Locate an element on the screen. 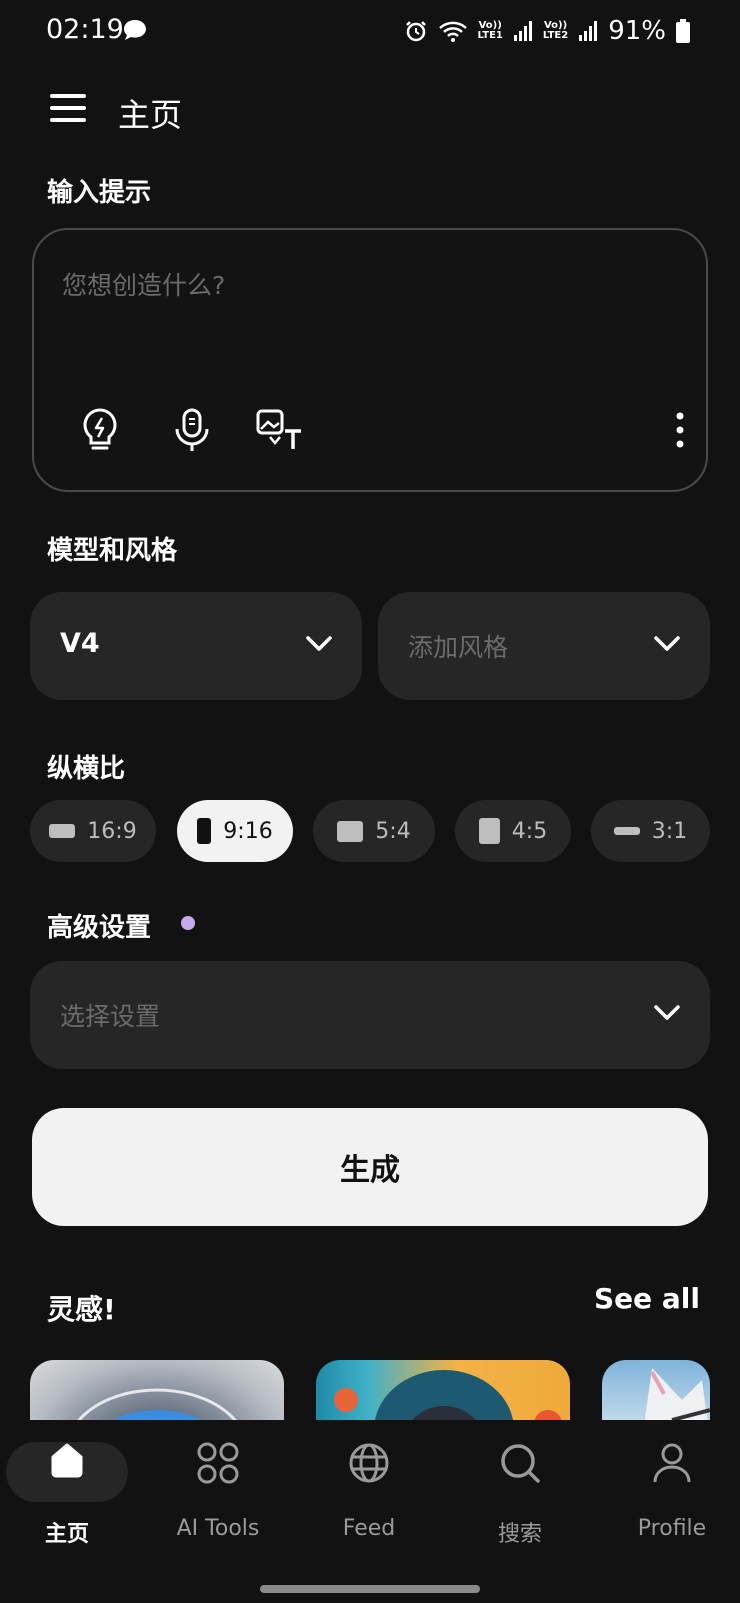 This screenshot has height=1603, width=740. battery-icon is located at coordinates (683, 31).